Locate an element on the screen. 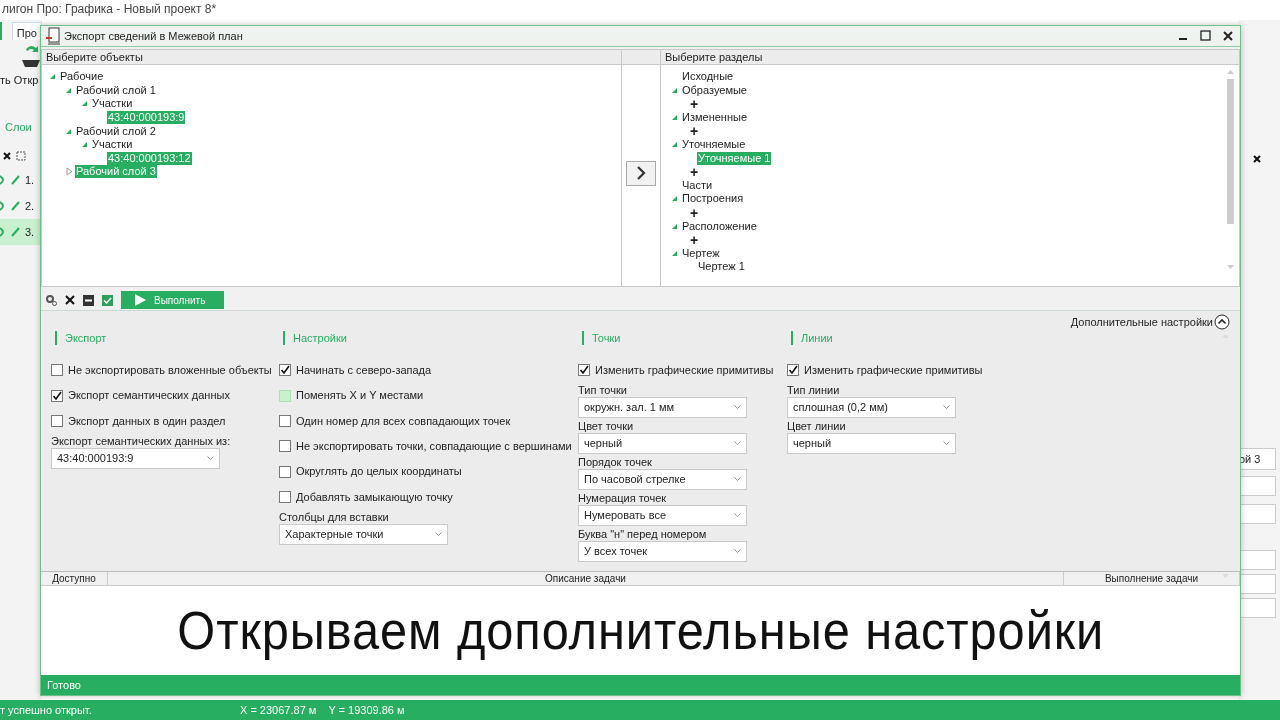 This screenshot has width=1280, height=720. maximize-icon is located at coordinates (1205, 36).